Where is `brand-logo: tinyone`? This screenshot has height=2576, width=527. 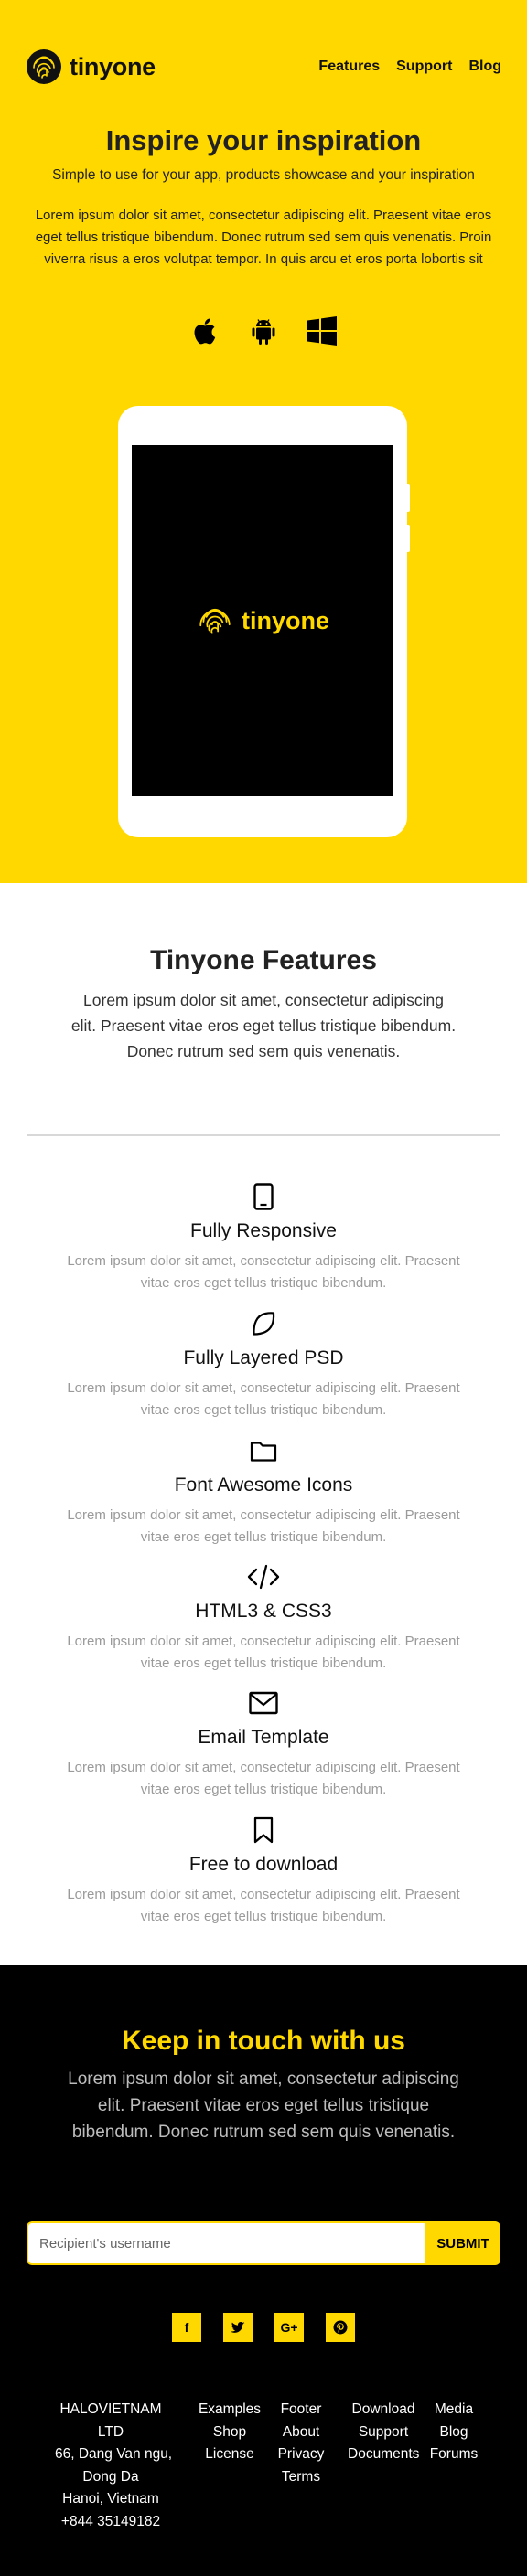 brand-logo: tinyone is located at coordinates (91, 66).